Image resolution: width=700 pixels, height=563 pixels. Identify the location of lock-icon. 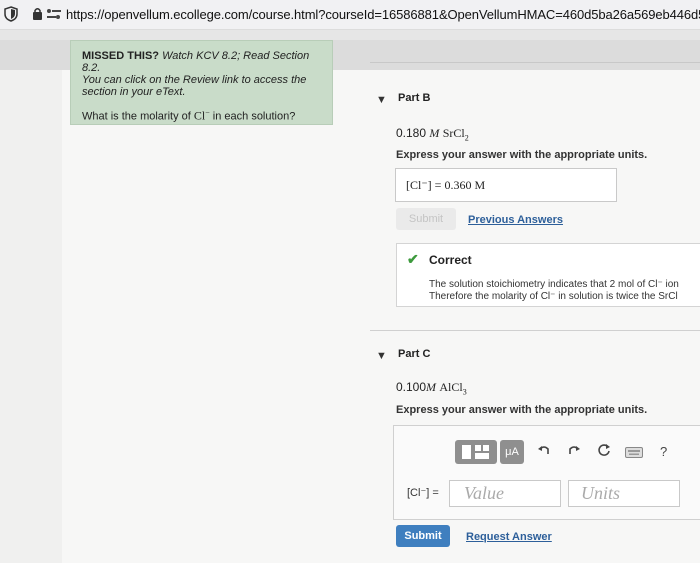
(37, 16).